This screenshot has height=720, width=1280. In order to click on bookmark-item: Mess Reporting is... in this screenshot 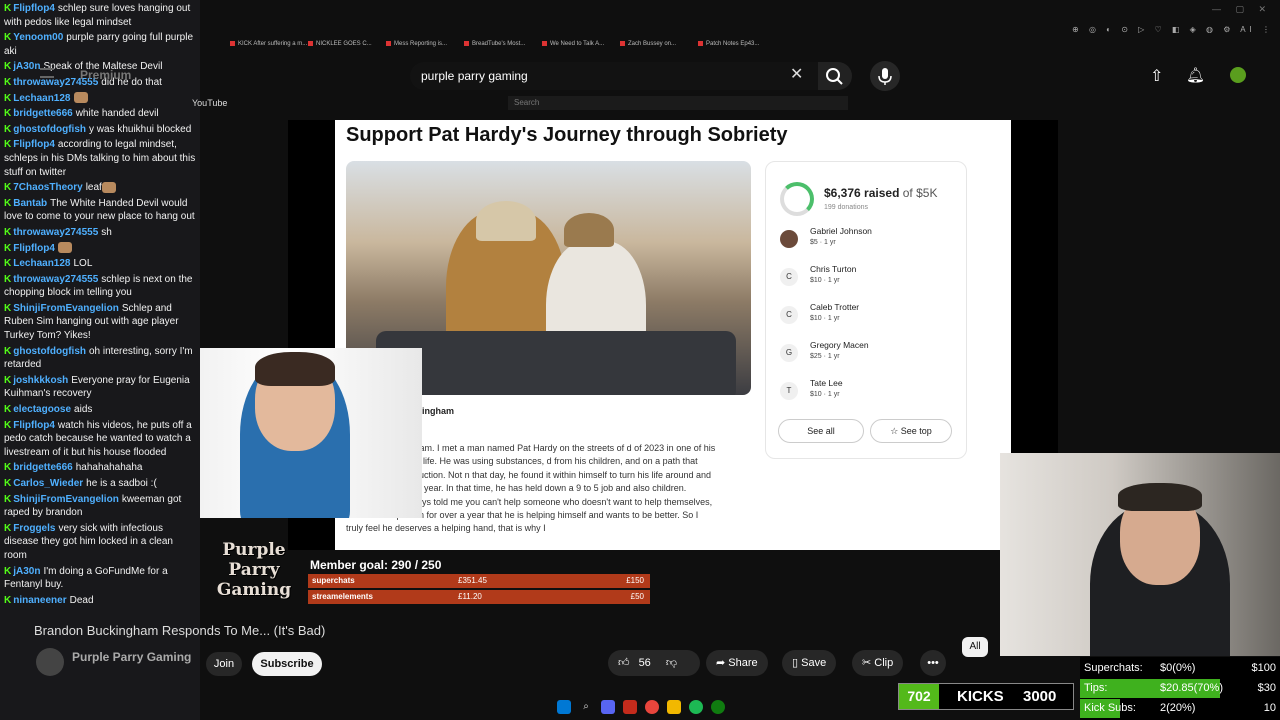, I will do `click(416, 44)`.